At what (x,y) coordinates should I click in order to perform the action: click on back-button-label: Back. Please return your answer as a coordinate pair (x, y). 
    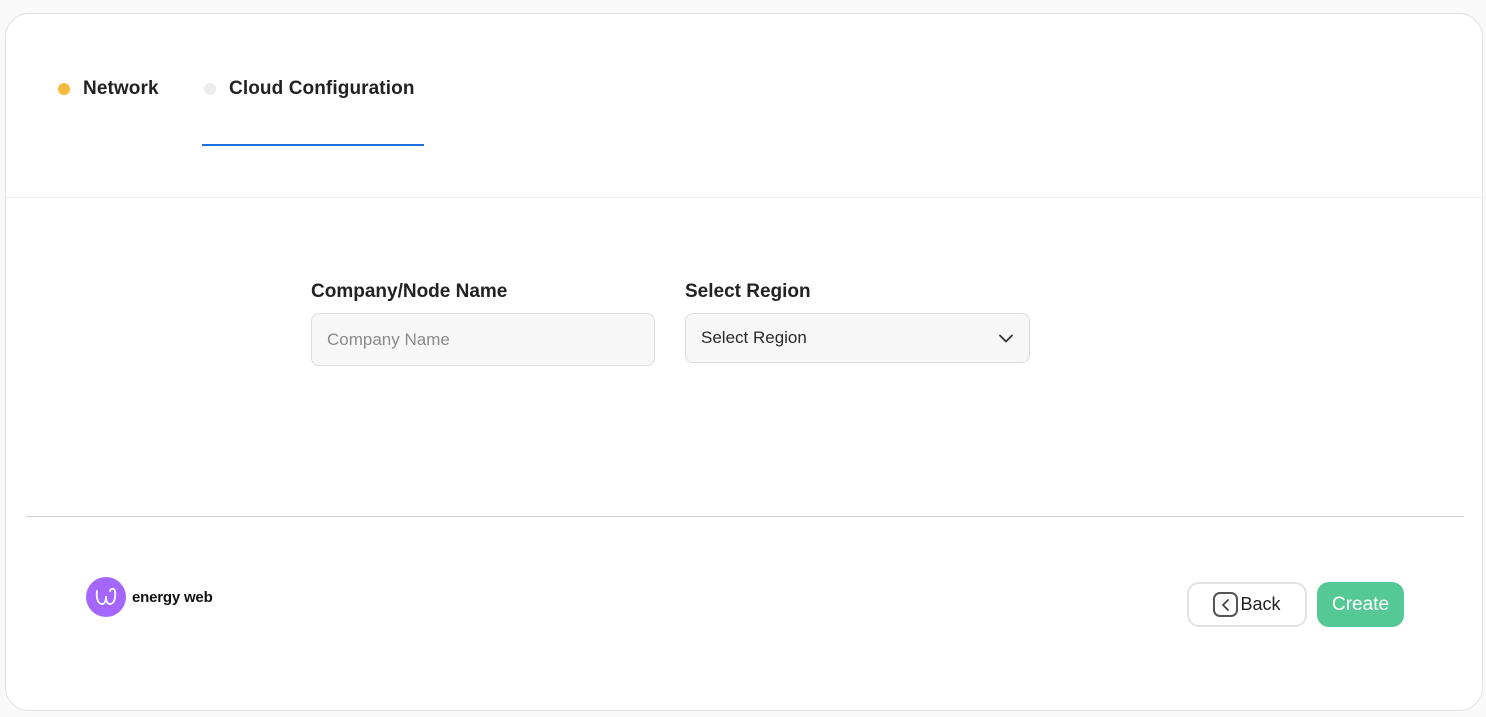
    Looking at the image, I should click on (1260, 604).